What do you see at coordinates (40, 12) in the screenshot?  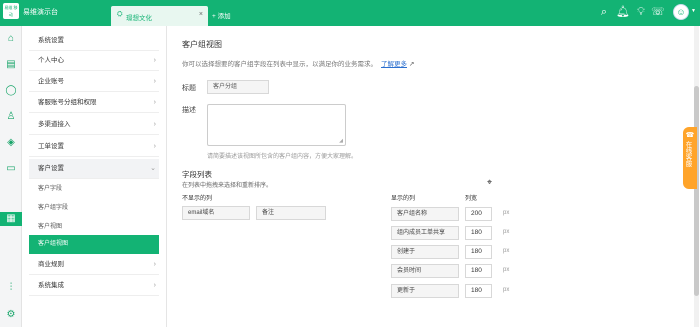 I see `app-name: 易维演示台` at bounding box center [40, 12].